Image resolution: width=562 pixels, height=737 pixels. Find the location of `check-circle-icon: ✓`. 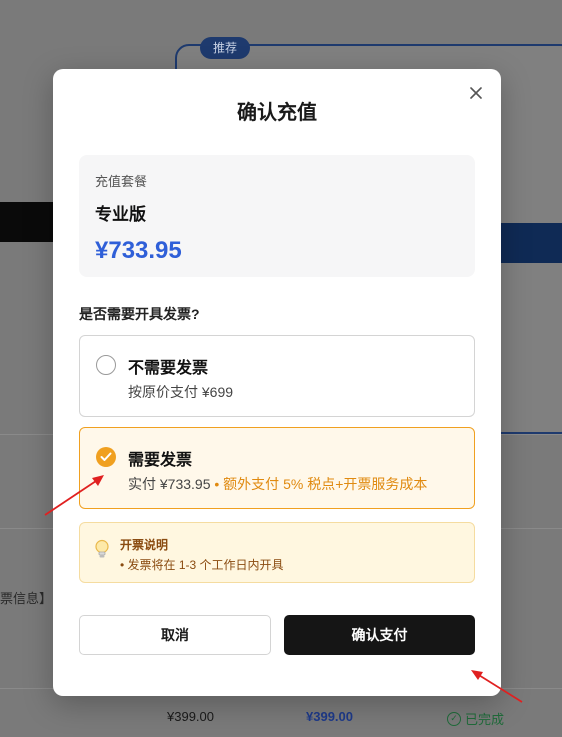

check-circle-icon: ✓ is located at coordinates (454, 718).